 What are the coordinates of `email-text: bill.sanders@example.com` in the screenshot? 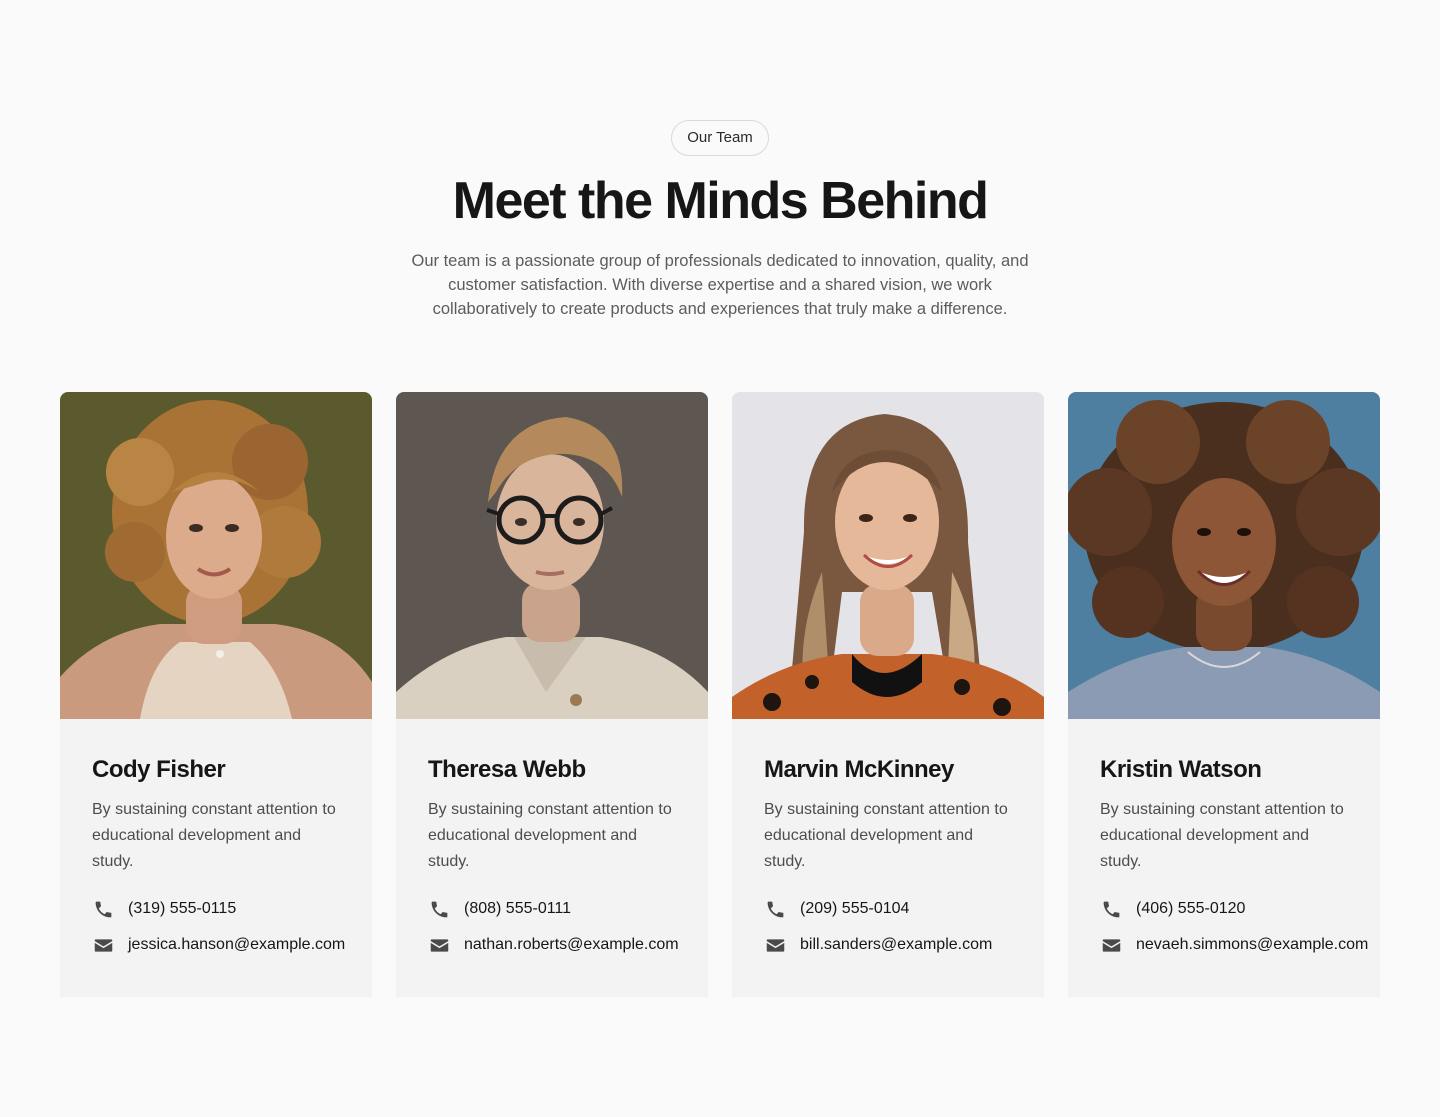 It's located at (896, 944).